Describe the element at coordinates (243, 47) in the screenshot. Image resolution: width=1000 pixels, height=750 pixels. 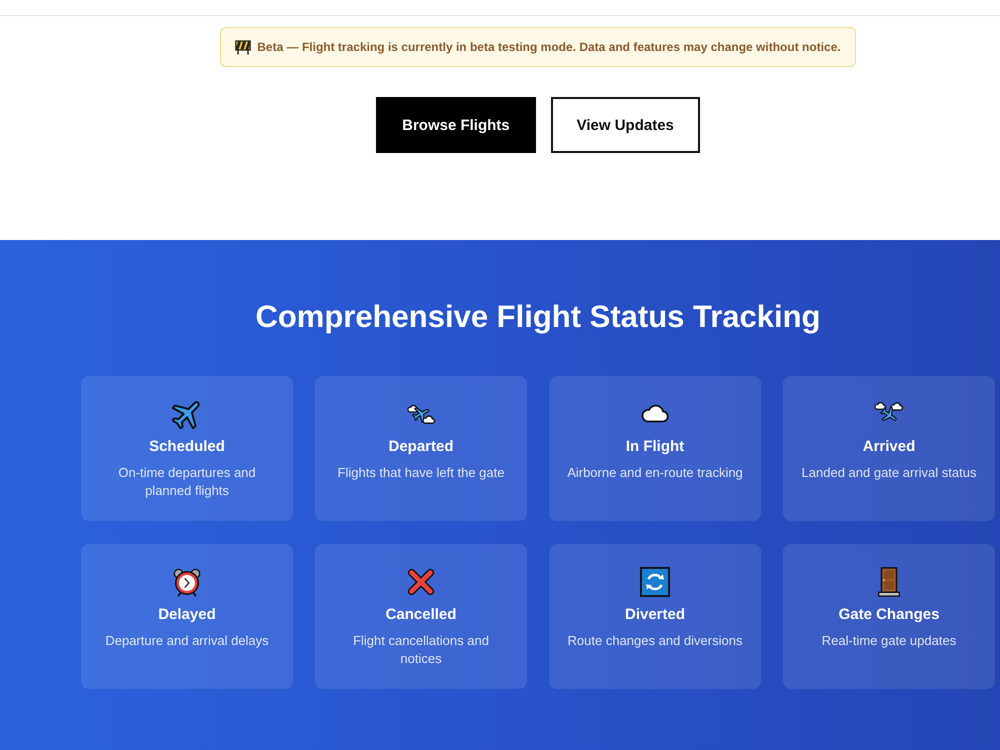
I see `barrier-icon` at that location.